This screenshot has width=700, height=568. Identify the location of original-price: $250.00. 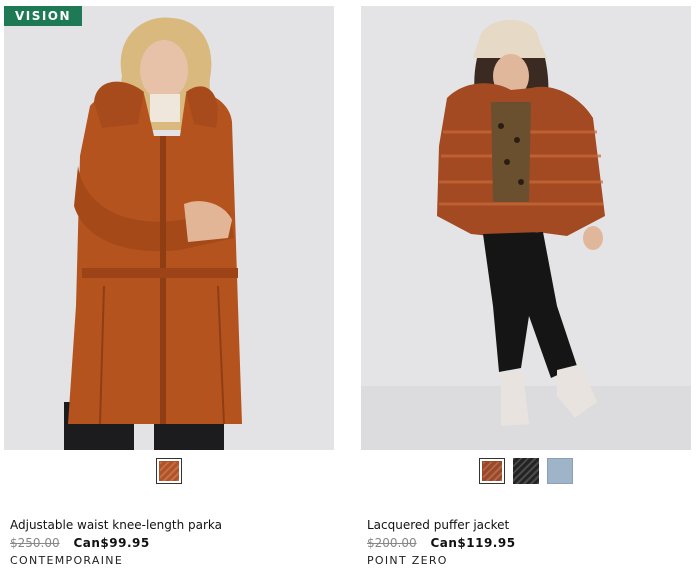
(35, 543).